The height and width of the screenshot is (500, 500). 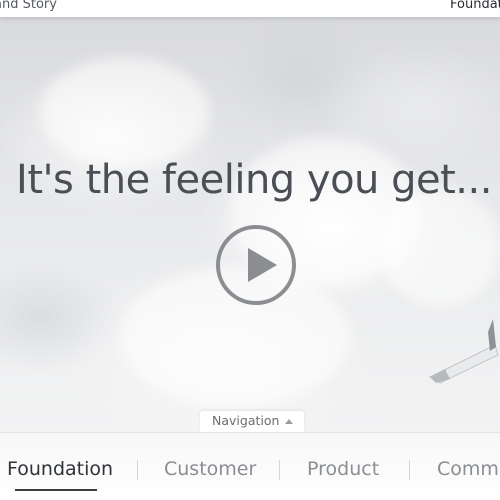 I want to click on top-bar: and Story Foundati, so click(x=250, y=8).